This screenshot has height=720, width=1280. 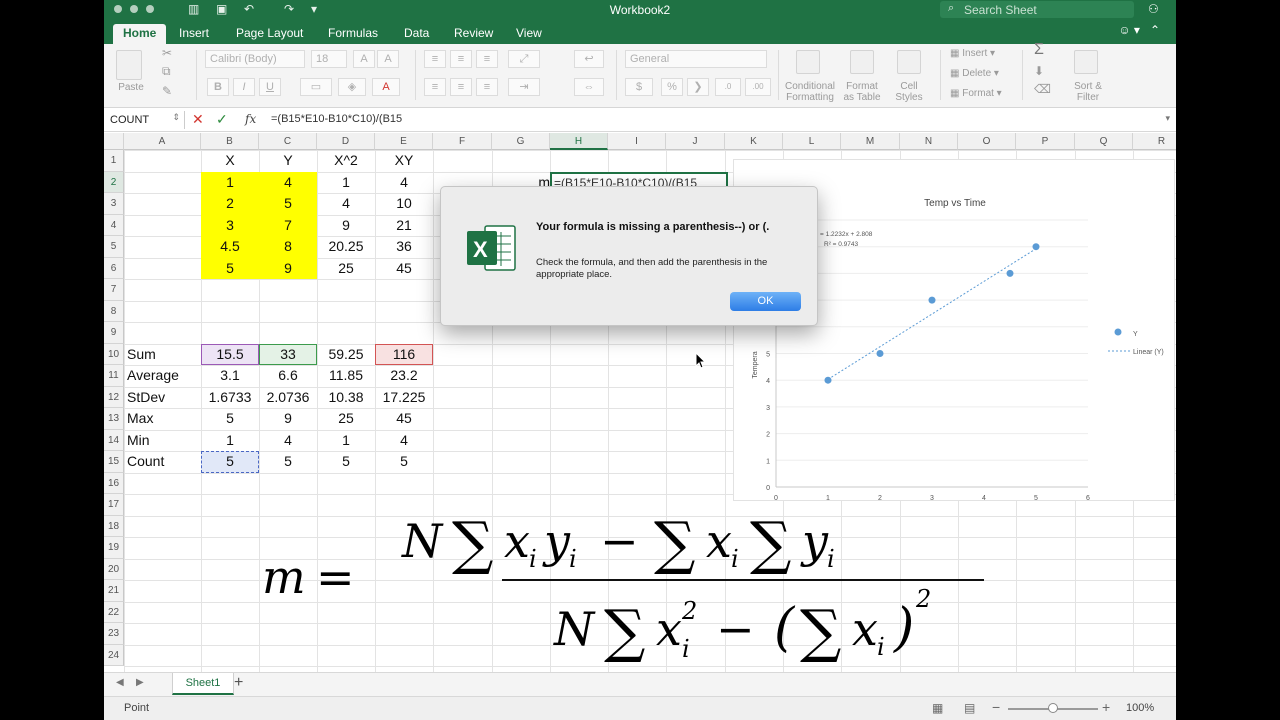 I want to click on tab-home: Home, so click(x=140, y=34).